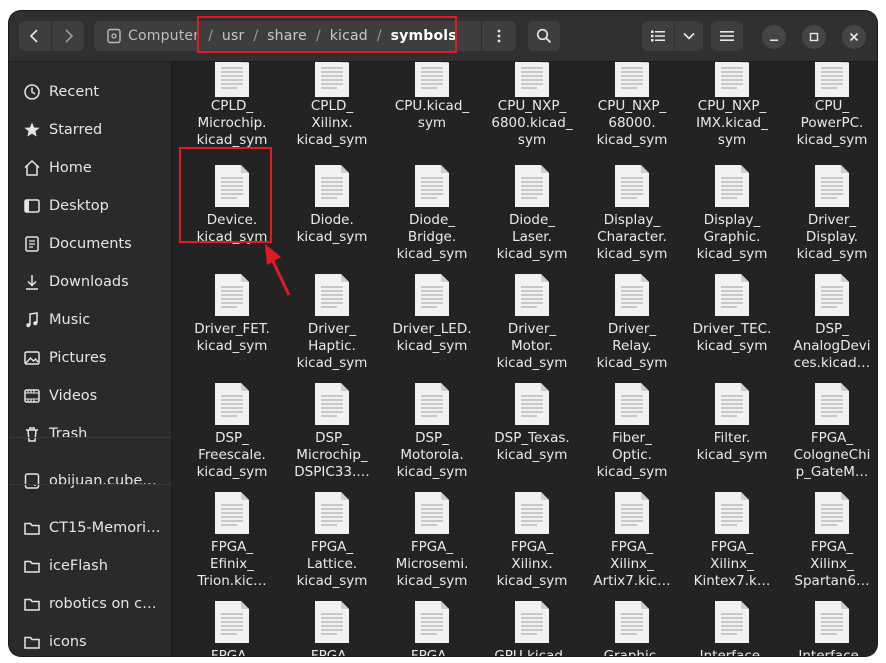 The image size is (886, 663). Describe the element at coordinates (532, 564) in the screenshot. I see `file-name: FPGA_ Xilinx. kicad_sym` at that location.